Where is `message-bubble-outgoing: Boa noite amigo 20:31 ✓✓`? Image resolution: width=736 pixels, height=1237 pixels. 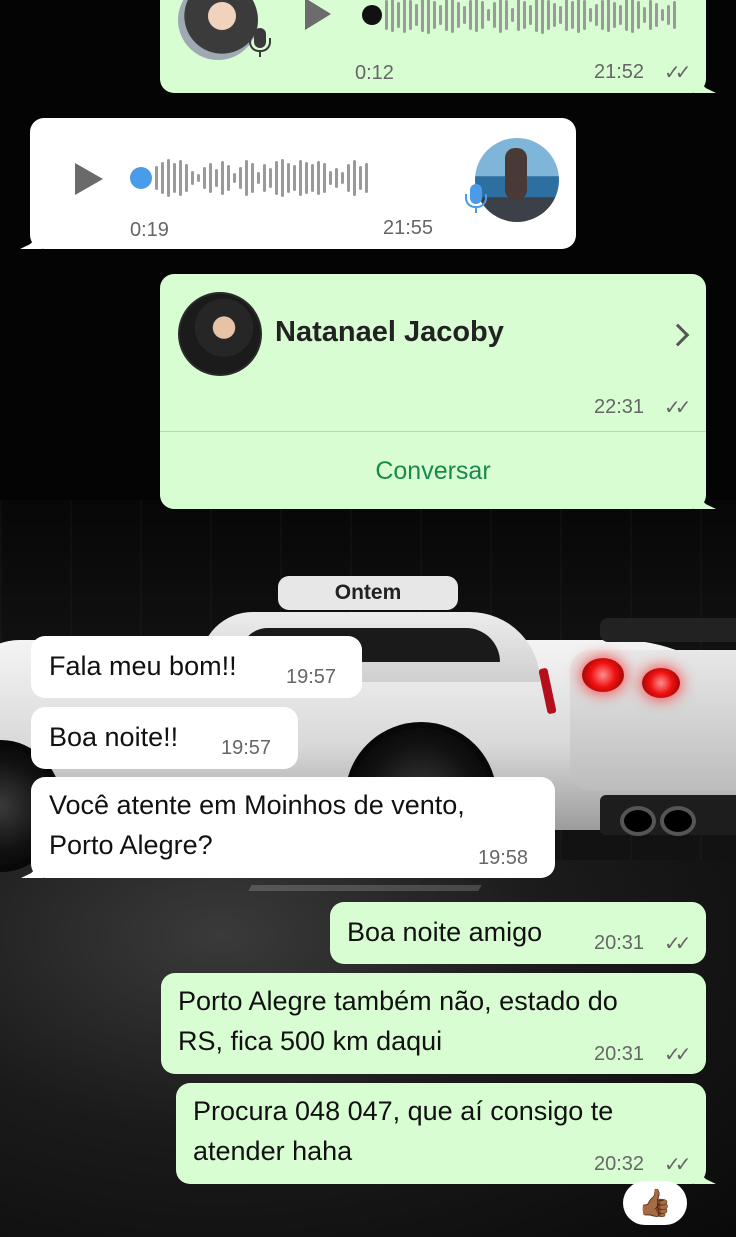
message-bubble-outgoing: Boa noite amigo 20:31 ✓✓ is located at coordinates (518, 933).